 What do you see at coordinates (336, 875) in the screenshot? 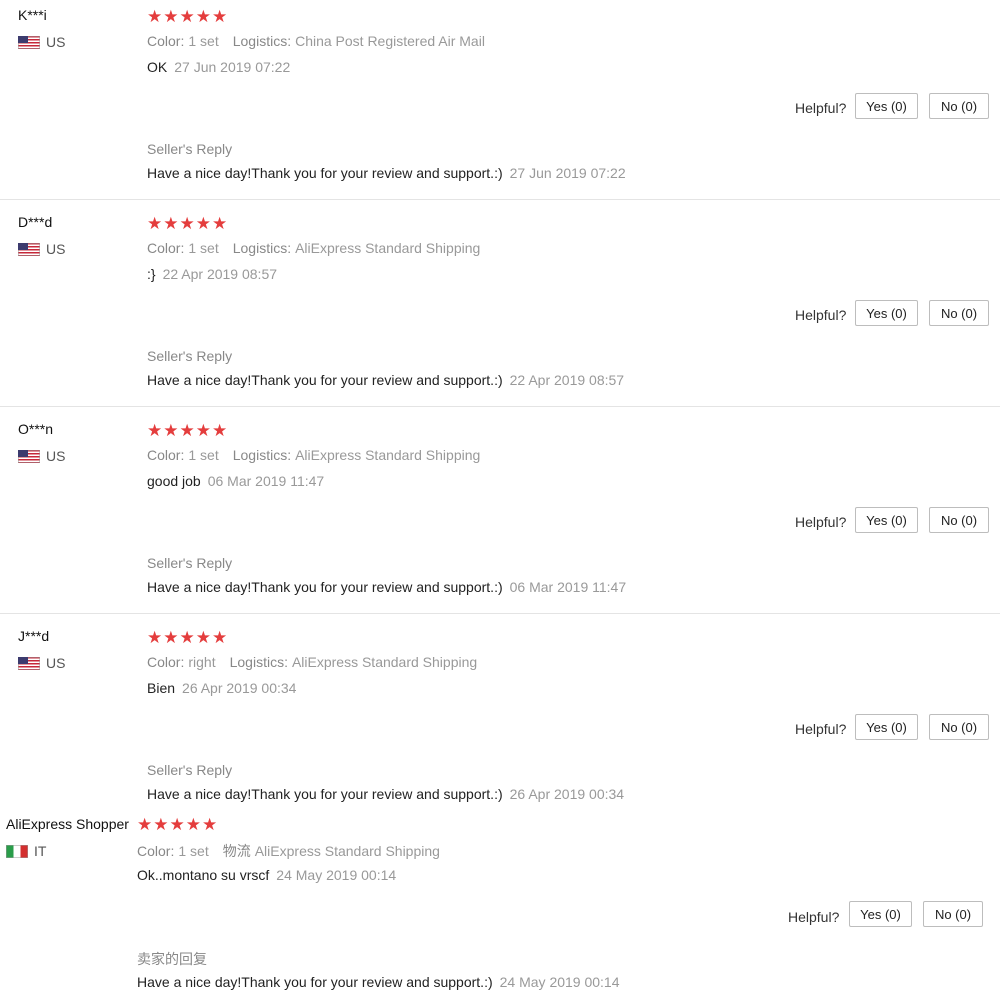
I see `feedback-date: 24 May 2019 00:14` at bounding box center [336, 875].